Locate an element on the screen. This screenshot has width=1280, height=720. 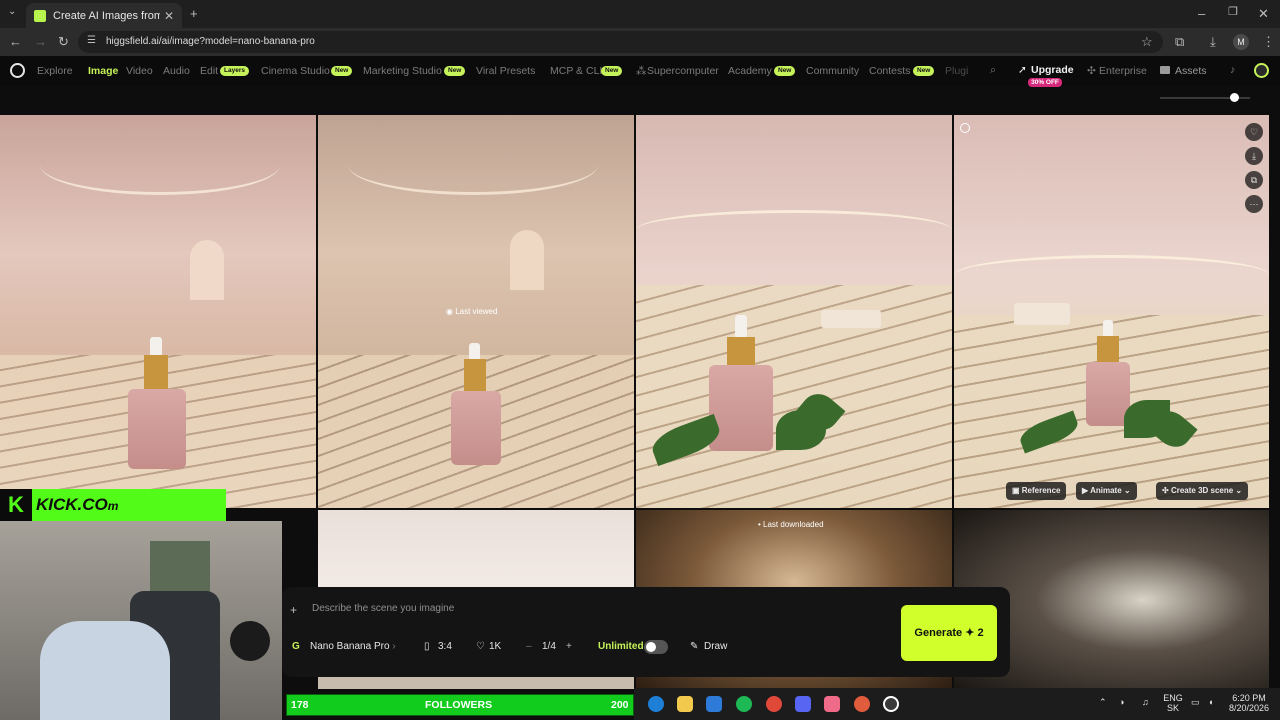
nav-video: Video is located at coordinates (139, 71).